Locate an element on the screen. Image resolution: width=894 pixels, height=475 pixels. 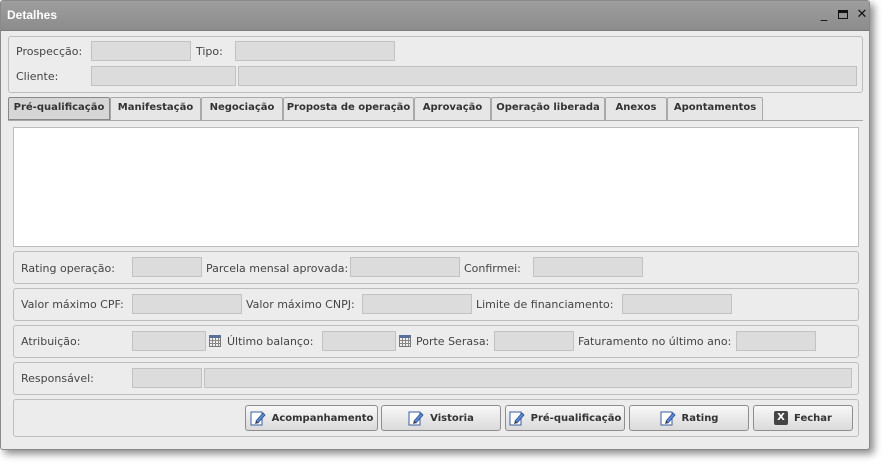
vistoria-button: Vistoria is located at coordinates (441, 418).